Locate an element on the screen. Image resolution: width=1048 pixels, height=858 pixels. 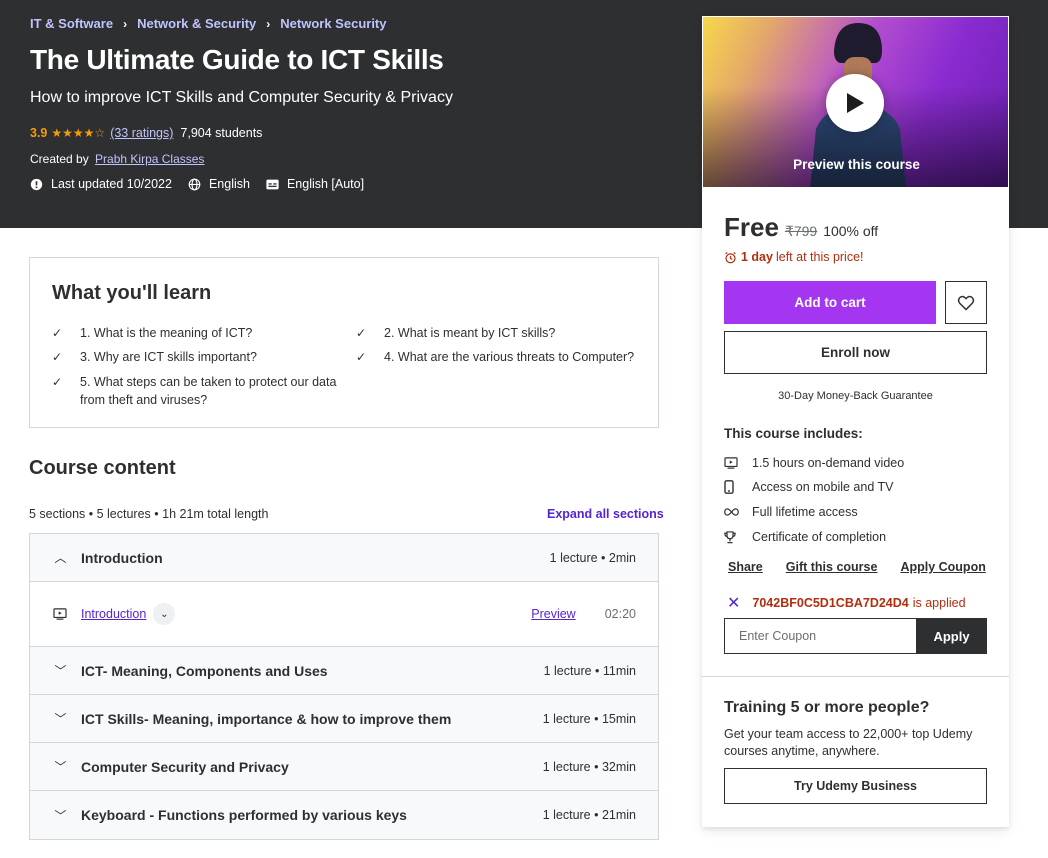
timer-text: left at this price! is located at coordinates (819, 257).